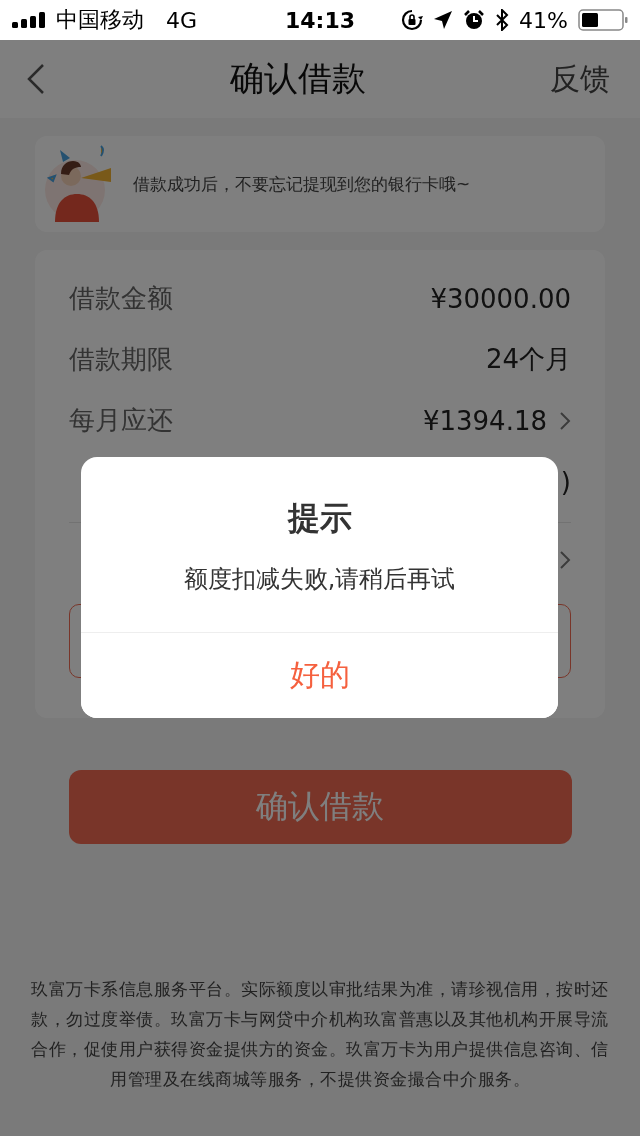 This screenshot has width=640, height=1136. Describe the element at coordinates (182, 20) in the screenshot. I see `network-type: 4G` at that location.